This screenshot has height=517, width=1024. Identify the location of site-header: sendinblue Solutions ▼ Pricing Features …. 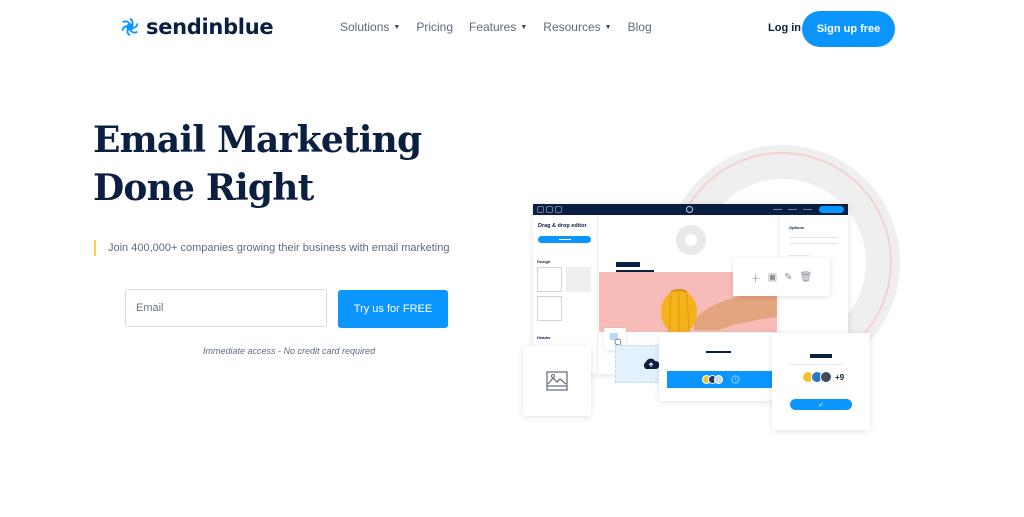
(512, 29).